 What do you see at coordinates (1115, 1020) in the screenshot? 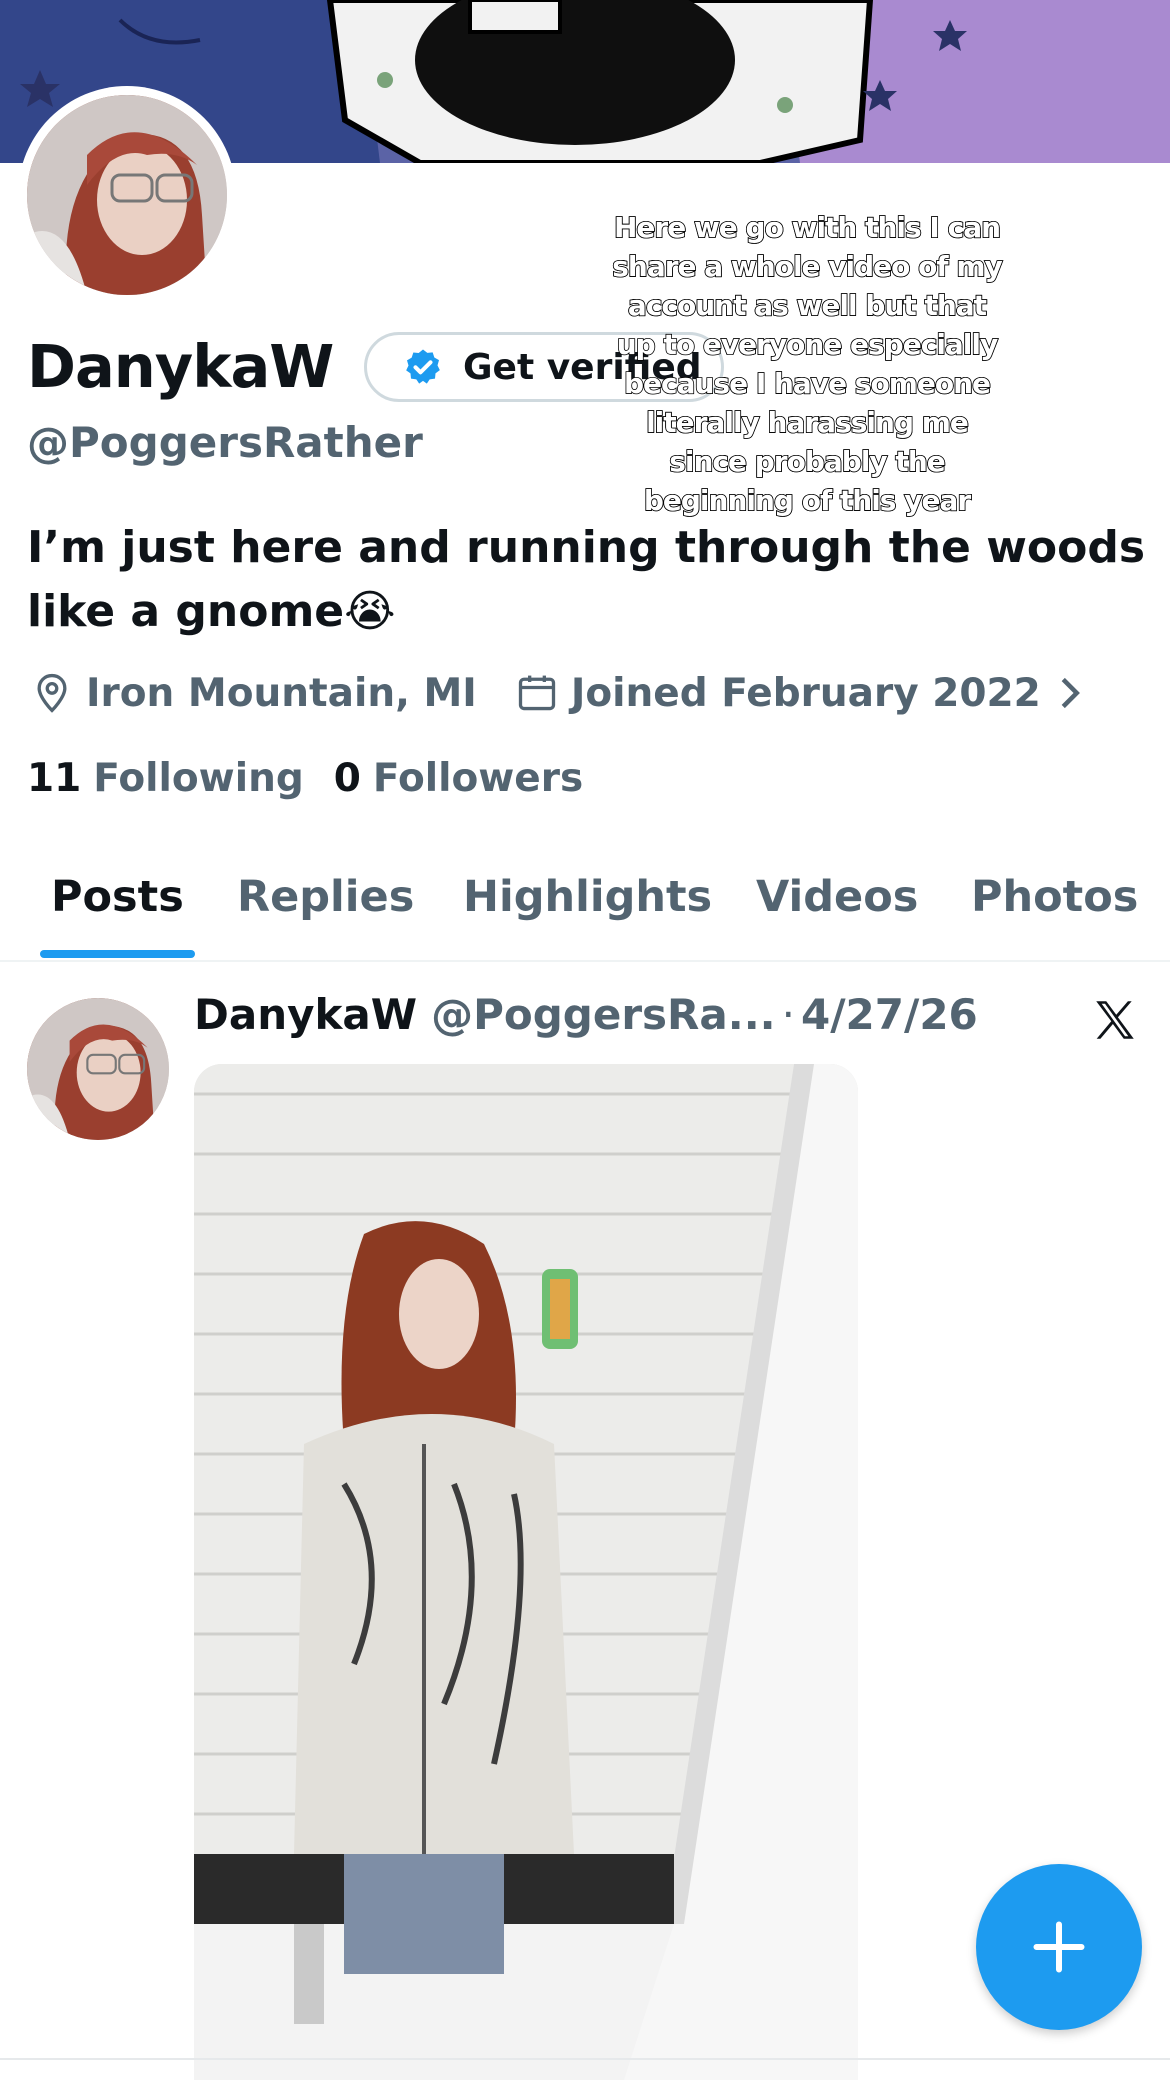
I see `x-logo-icon` at bounding box center [1115, 1020].